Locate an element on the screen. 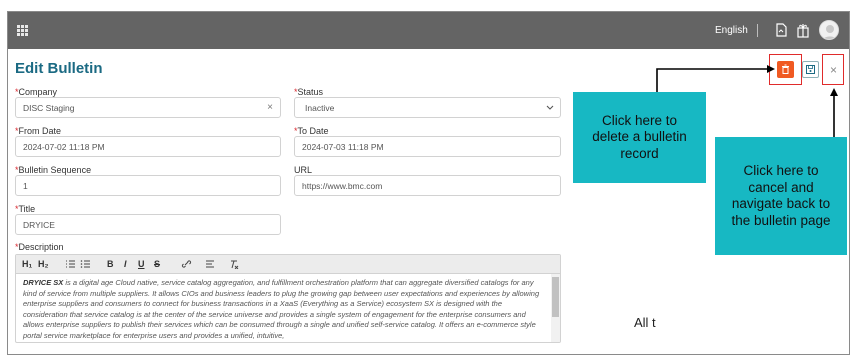 The height and width of the screenshot is (359, 857). delete-arrowhead is located at coordinates (771, 69).